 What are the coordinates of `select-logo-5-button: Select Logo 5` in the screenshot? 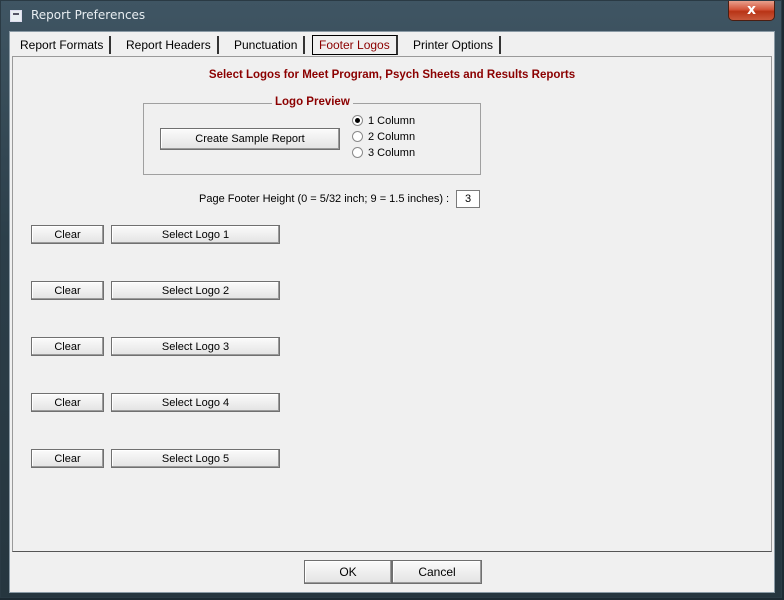 It's located at (195, 458).